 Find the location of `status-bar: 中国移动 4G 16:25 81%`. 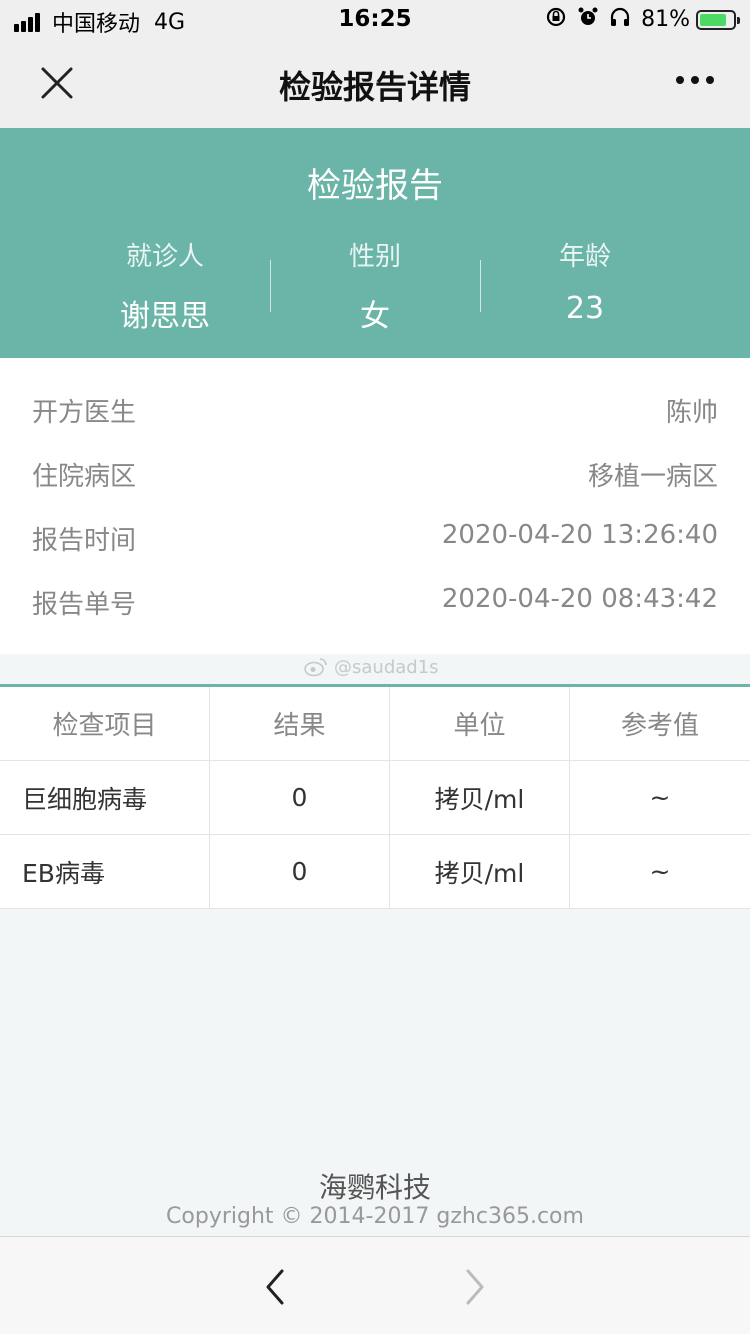

status-bar: 中国移动 4G 16:25 81% is located at coordinates (375, 20).